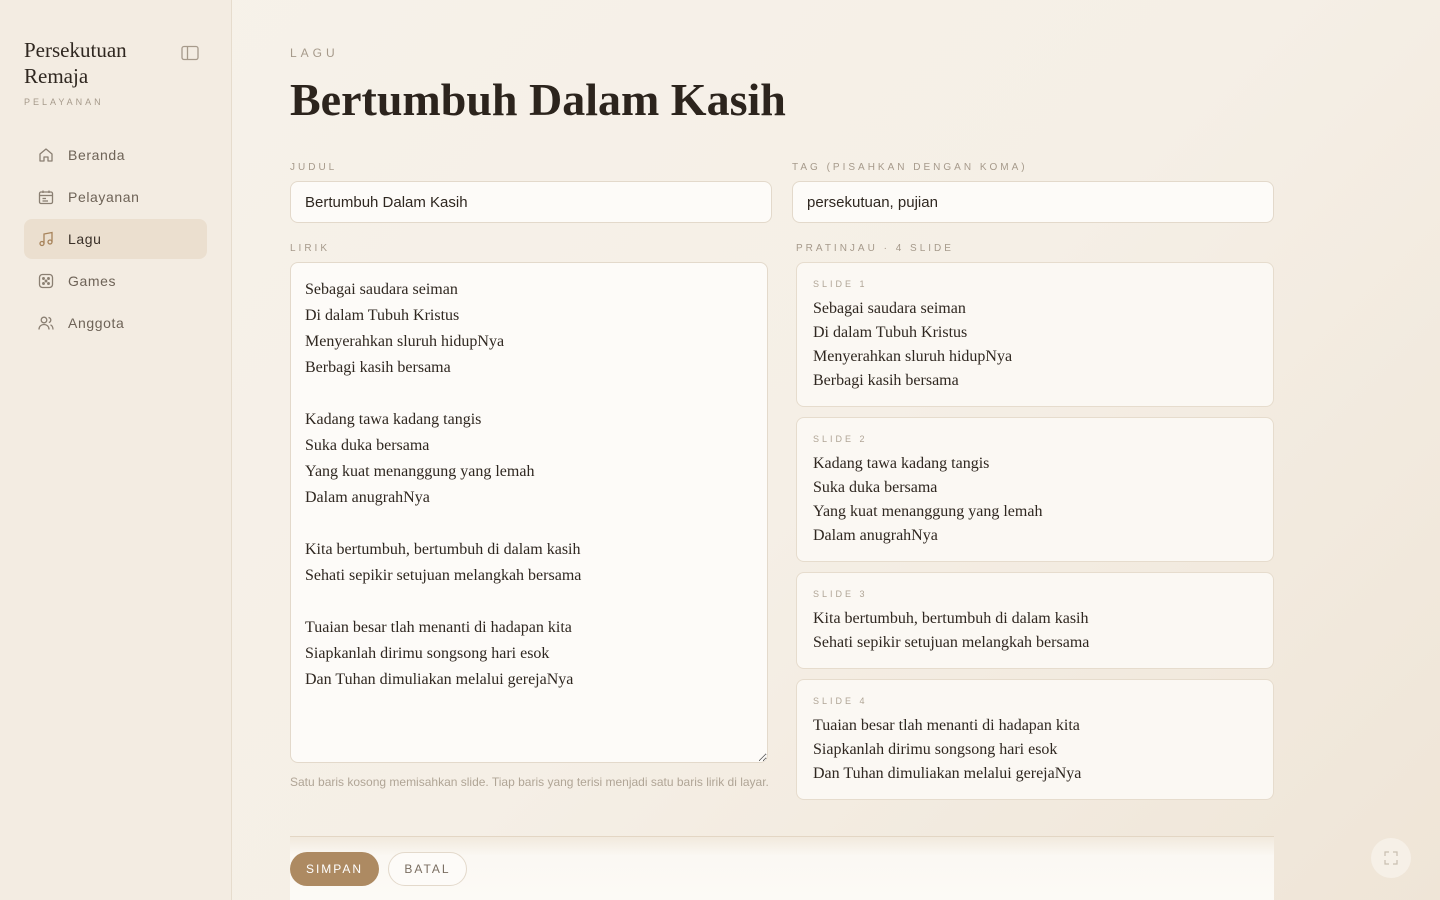  What do you see at coordinates (427, 869) in the screenshot?
I see `cancel-button: BATAL` at bounding box center [427, 869].